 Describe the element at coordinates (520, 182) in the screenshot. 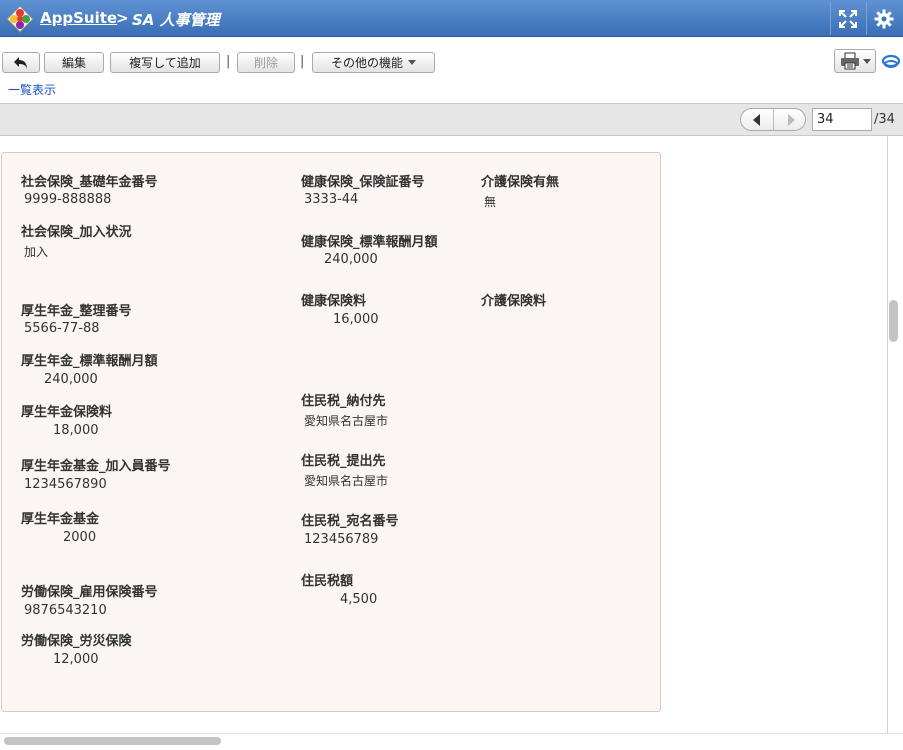

I see `field-label: 介護保険有無` at that location.